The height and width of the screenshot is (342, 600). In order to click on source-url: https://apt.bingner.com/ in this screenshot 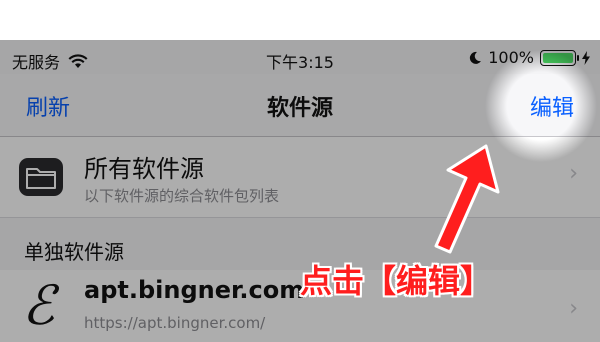, I will do `click(175, 323)`.